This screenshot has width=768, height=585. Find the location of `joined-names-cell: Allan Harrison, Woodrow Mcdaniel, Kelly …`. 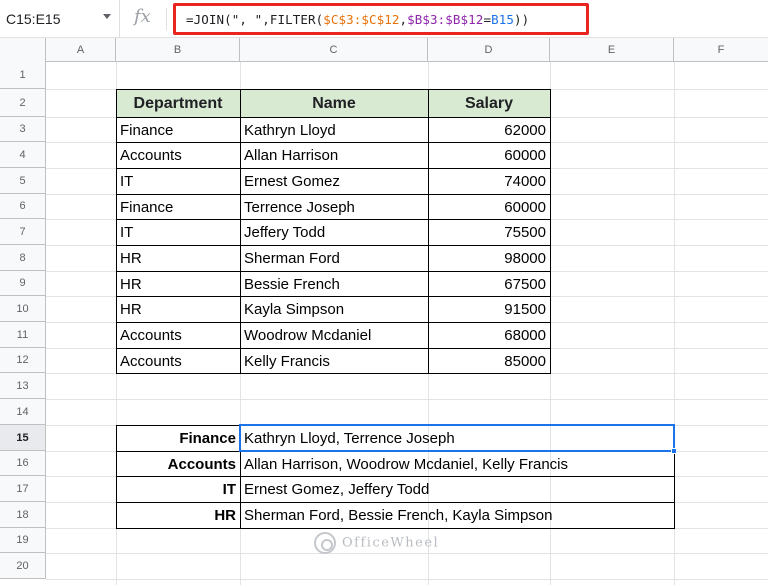

joined-names-cell: Allan Harrison, Woodrow Mcdaniel, Kelly … is located at coordinates (457, 464).